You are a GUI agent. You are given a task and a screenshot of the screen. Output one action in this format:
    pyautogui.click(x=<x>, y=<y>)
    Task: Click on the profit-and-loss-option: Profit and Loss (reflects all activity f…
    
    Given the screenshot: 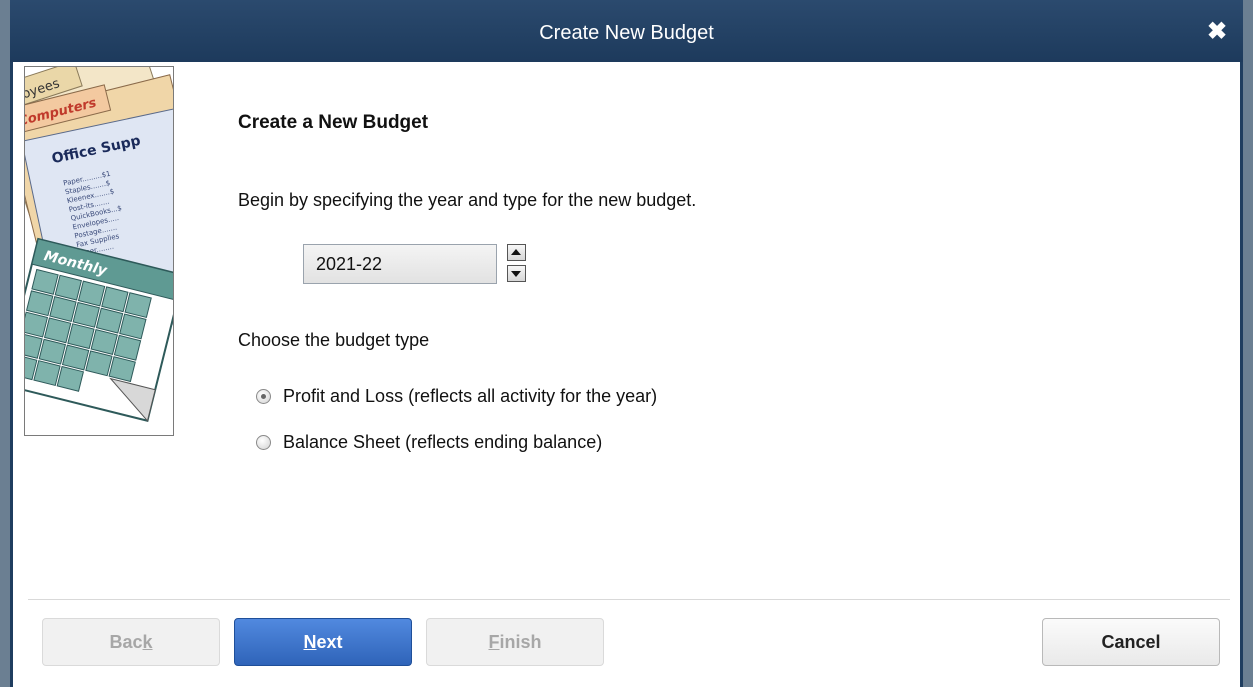 What is the action you would take?
    pyautogui.click(x=456, y=396)
    